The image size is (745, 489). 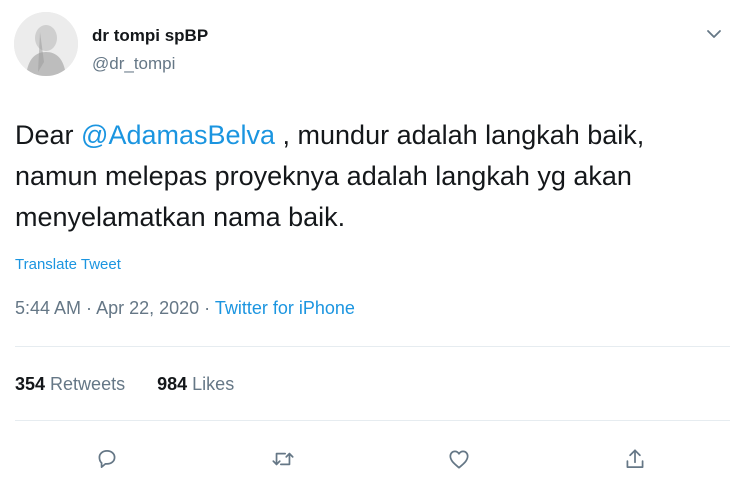 I want to click on tweet-source-link: Twitter for iPhone, so click(x=285, y=308).